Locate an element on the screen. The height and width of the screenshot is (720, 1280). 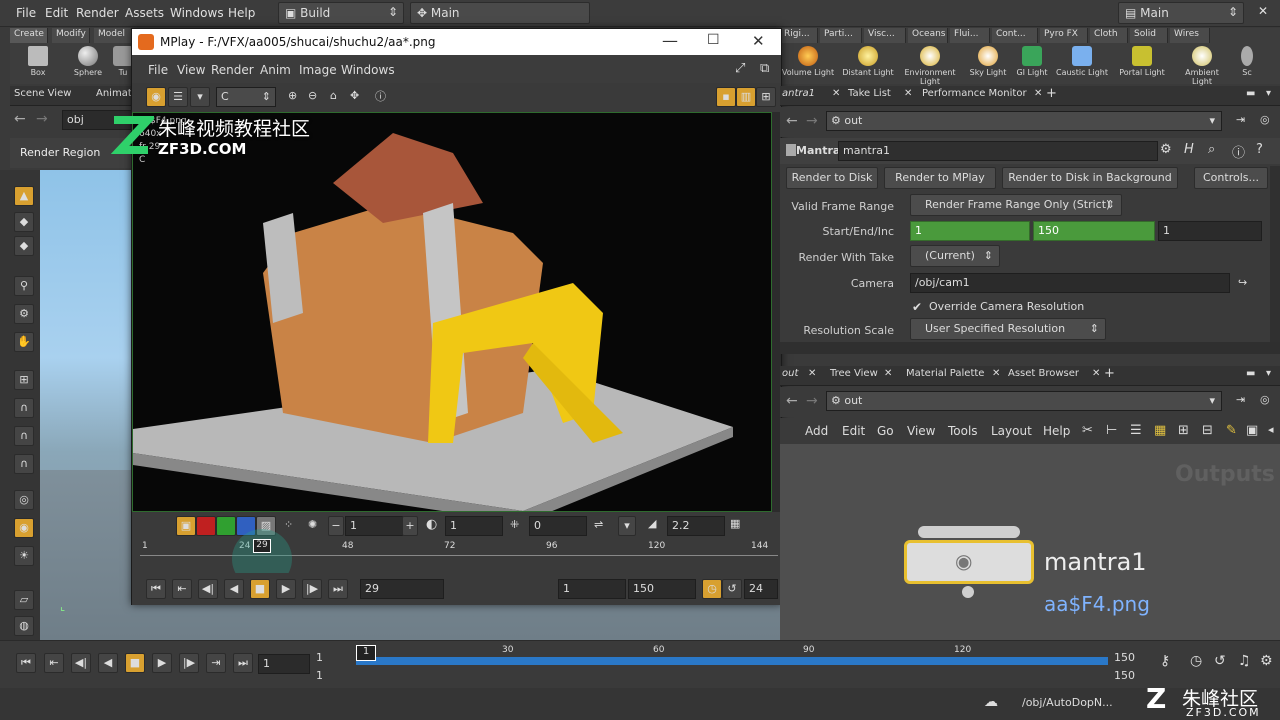
current-frame-field: 1 is located at coordinates (284, 664).